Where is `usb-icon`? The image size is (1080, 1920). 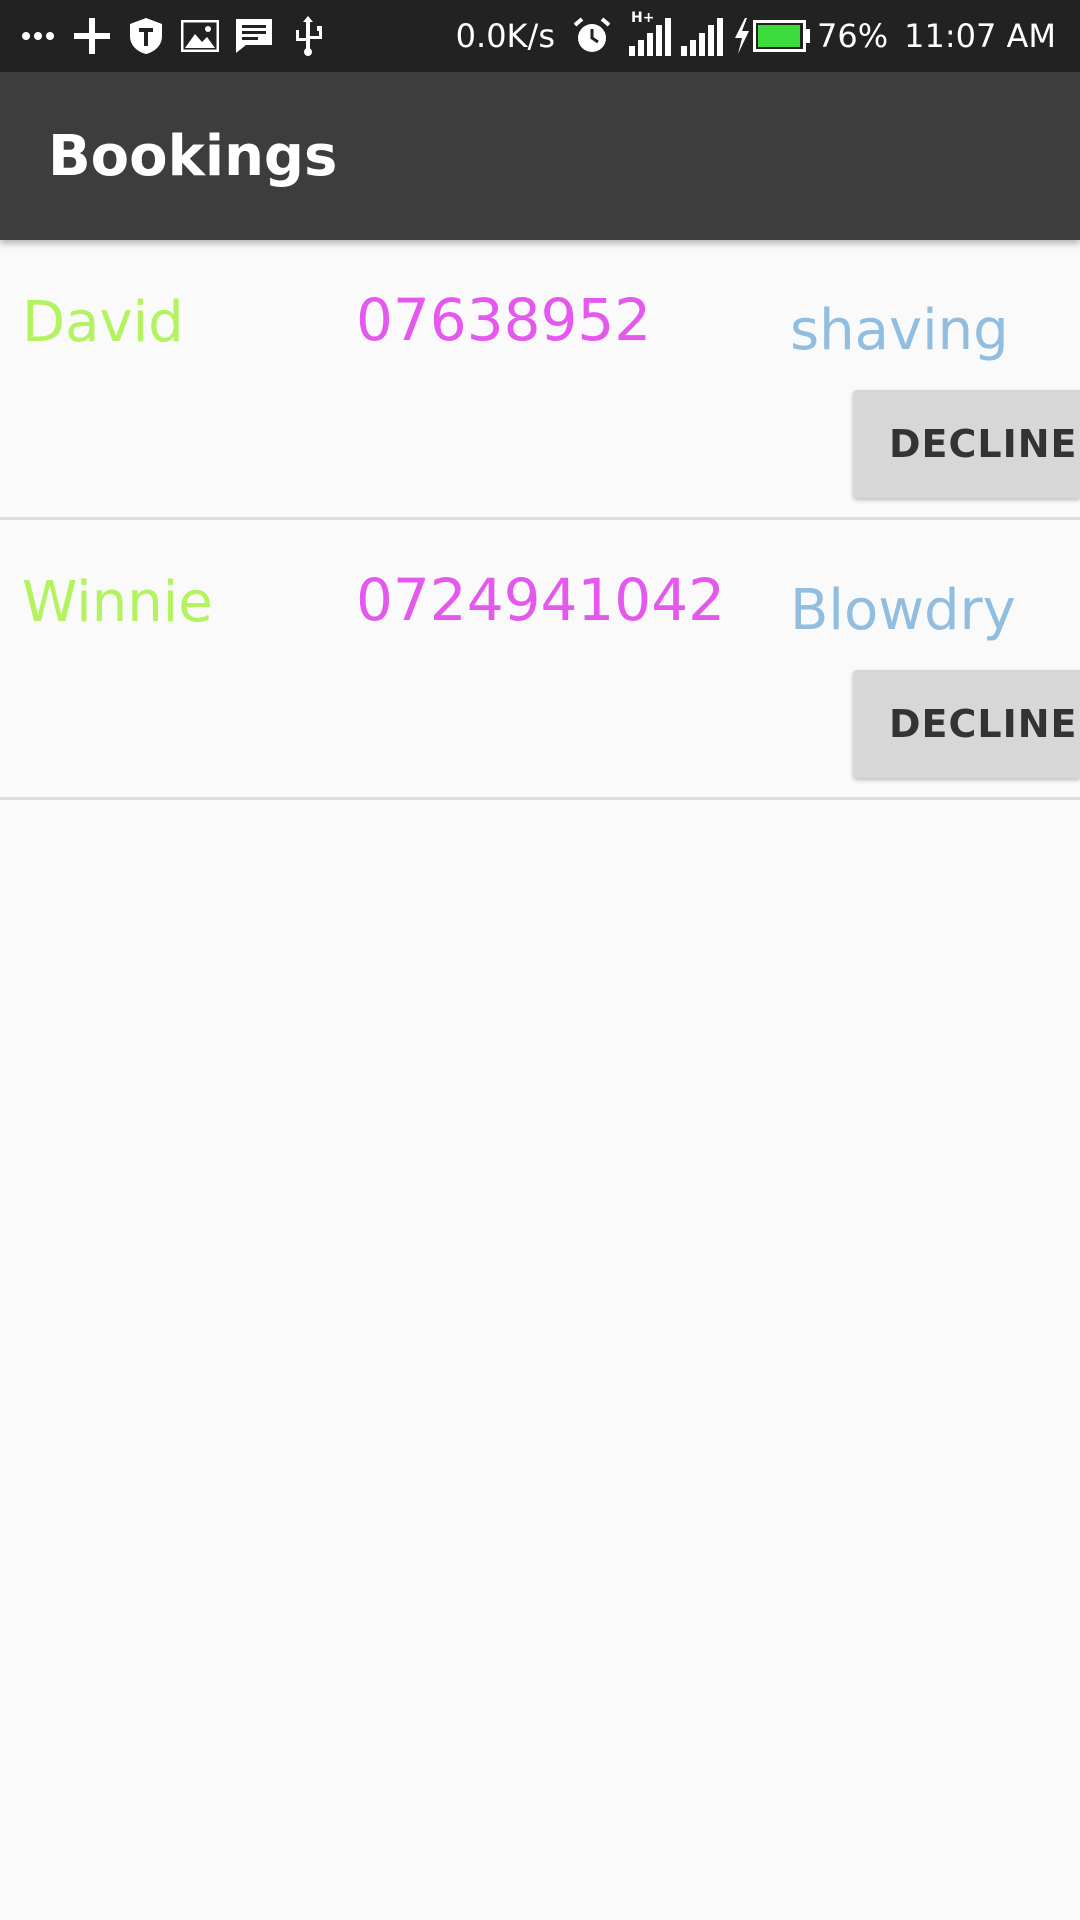 usb-icon is located at coordinates (308, 36).